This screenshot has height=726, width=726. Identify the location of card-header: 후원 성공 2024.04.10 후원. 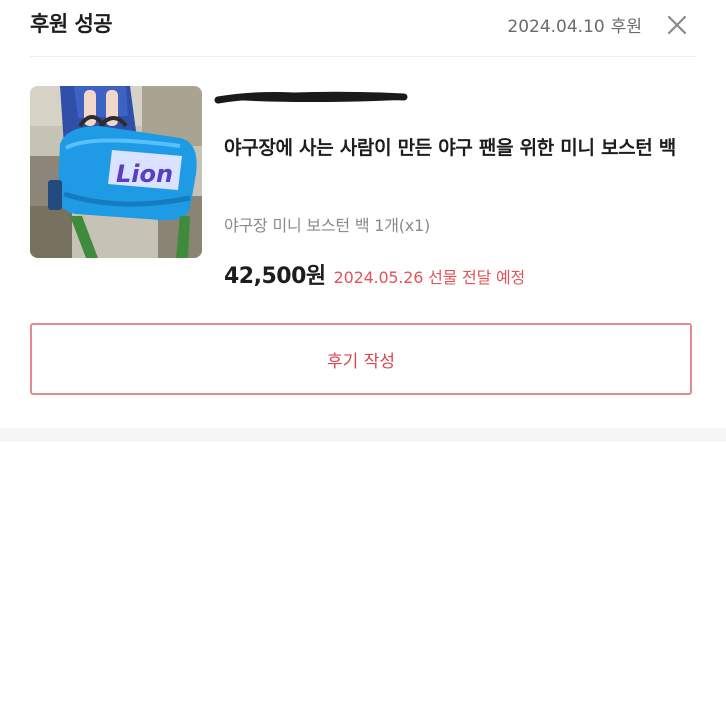
(363, 28).